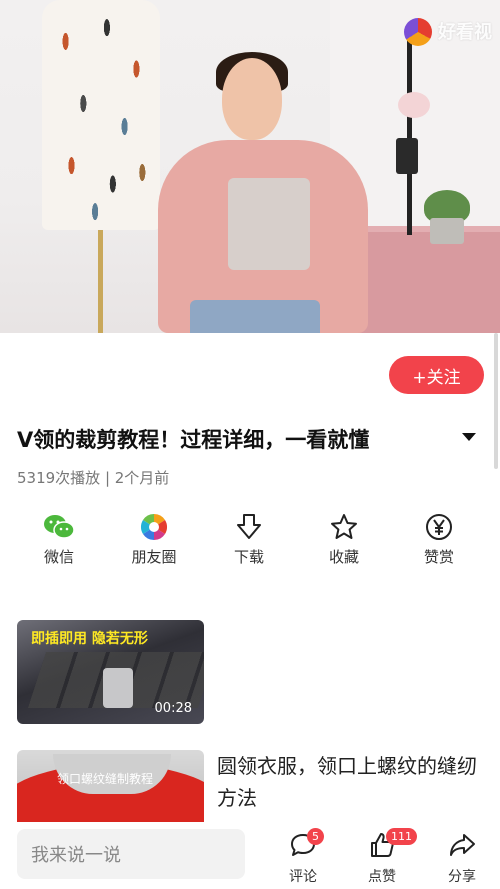 The height and width of the screenshot is (889, 500). Describe the element at coordinates (248, 557) in the screenshot. I see `download-label: 下载` at that location.